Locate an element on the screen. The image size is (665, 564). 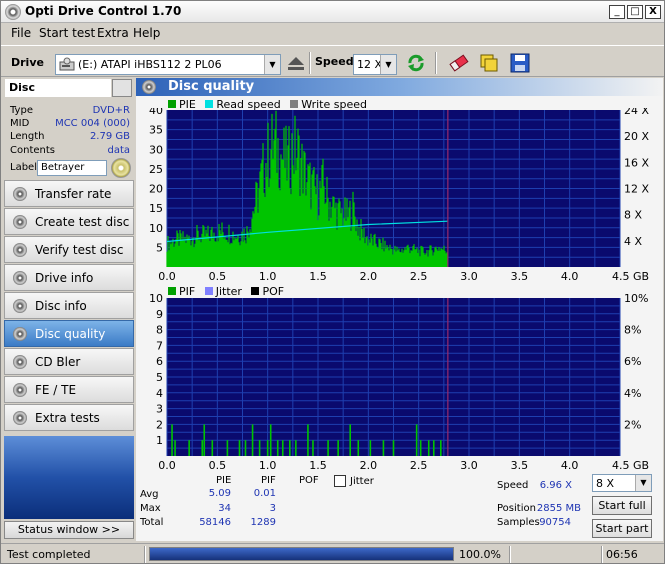
nav-label: CD Bler is located at coordinates (58, 362).